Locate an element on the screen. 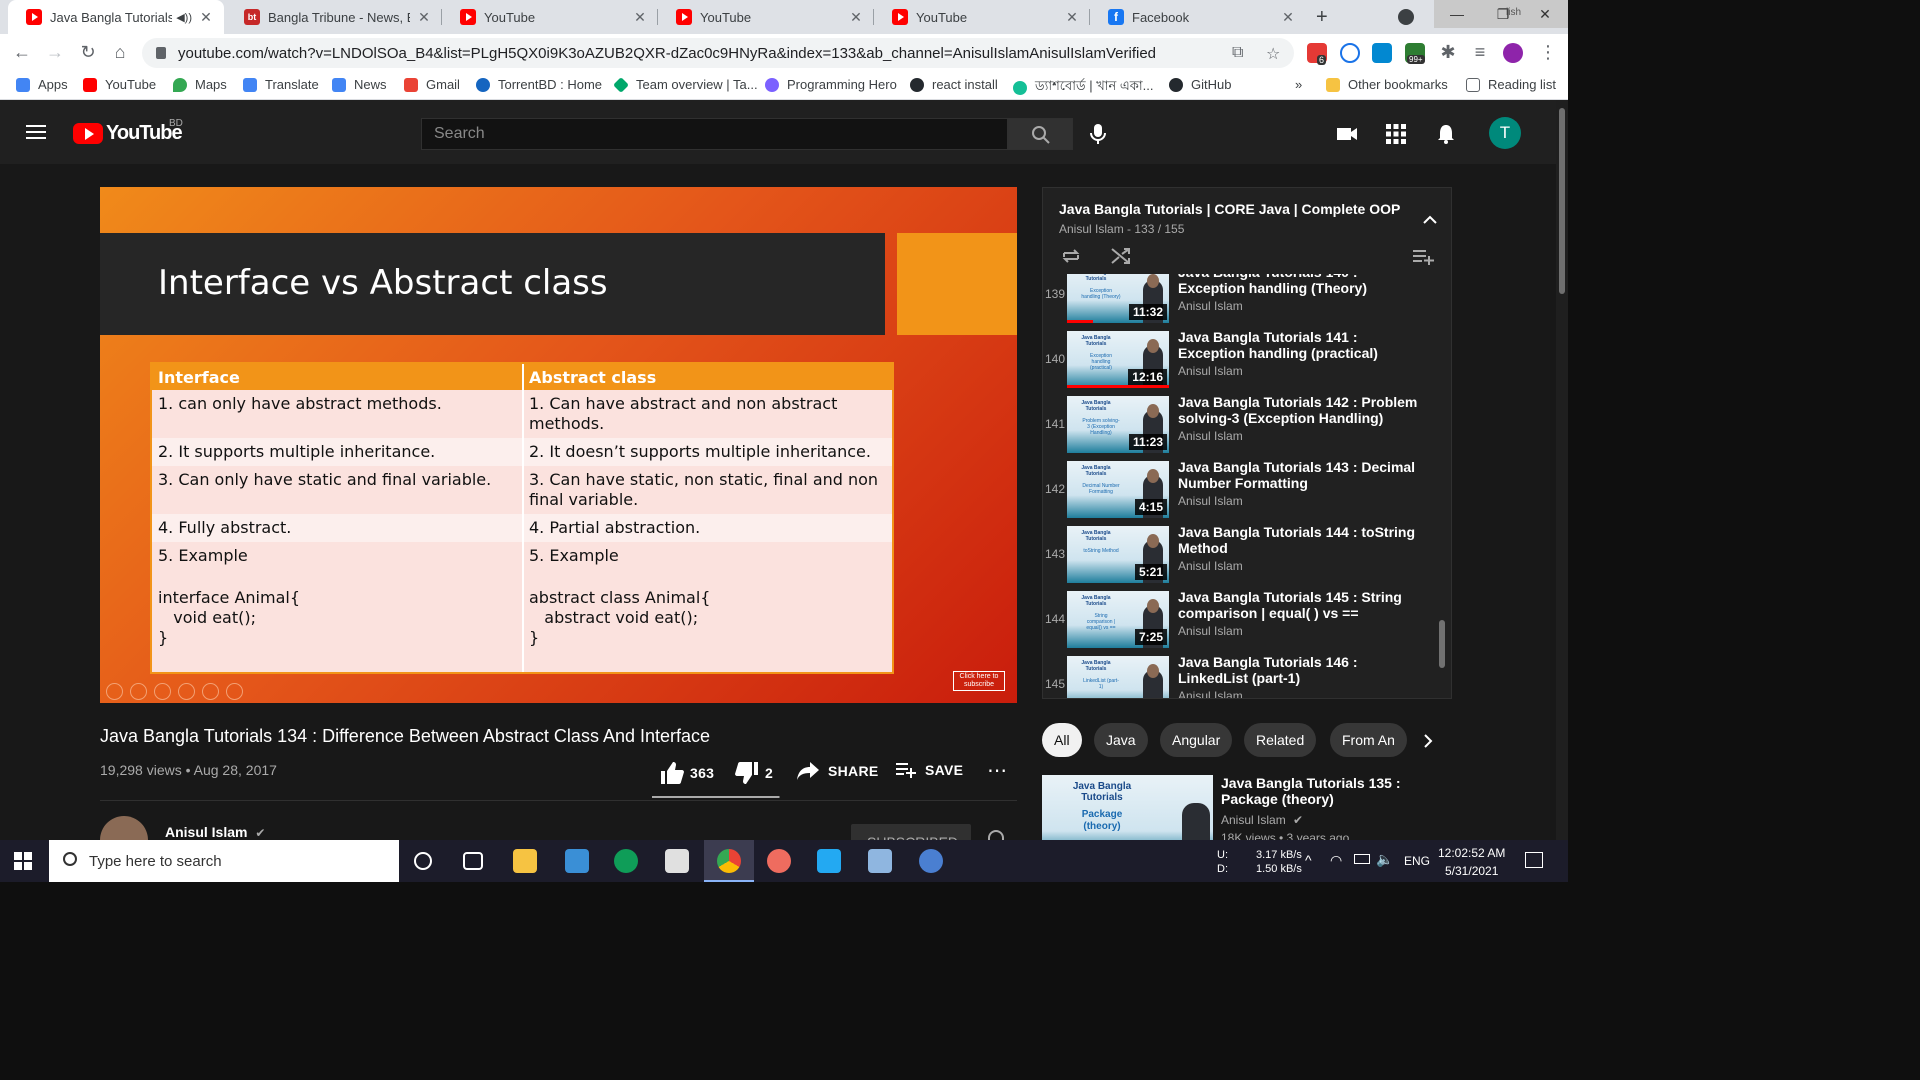  minimize-icon: — is located at coordinates (1457, 14).